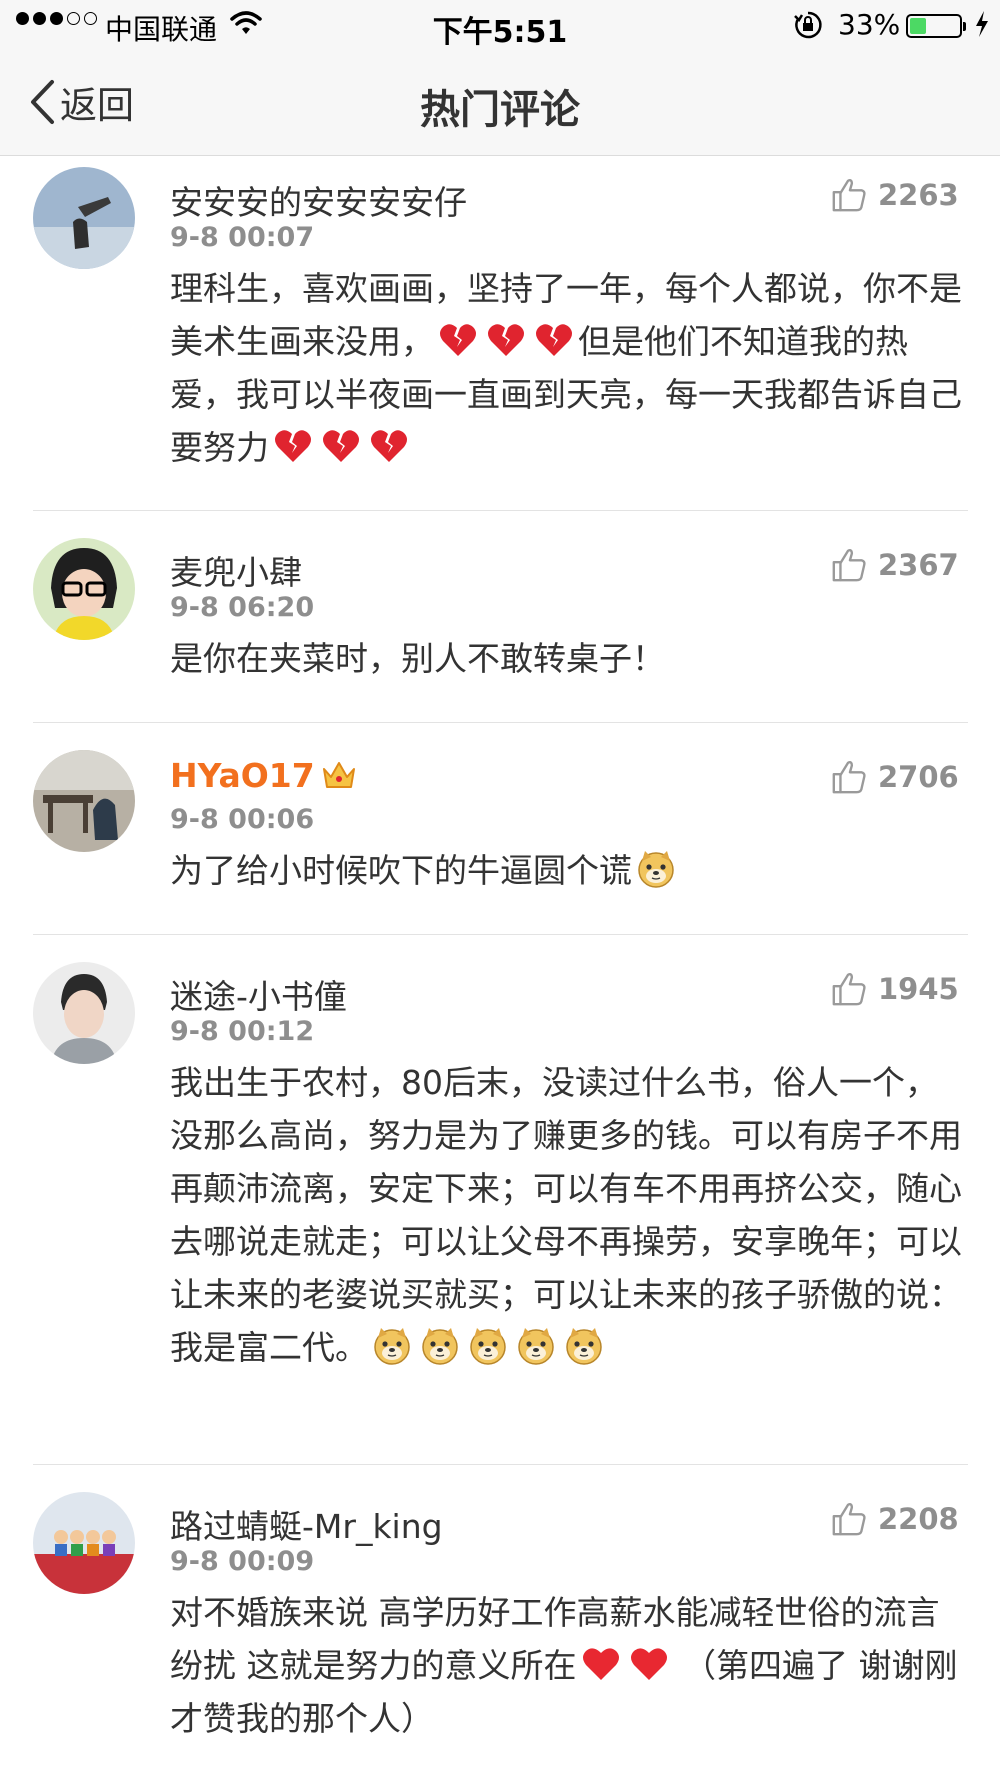  Describe the element at coordinates (500, 25) in the screenshot. I see `status-bar: 中国联通 下午5:51 33%` at that location.